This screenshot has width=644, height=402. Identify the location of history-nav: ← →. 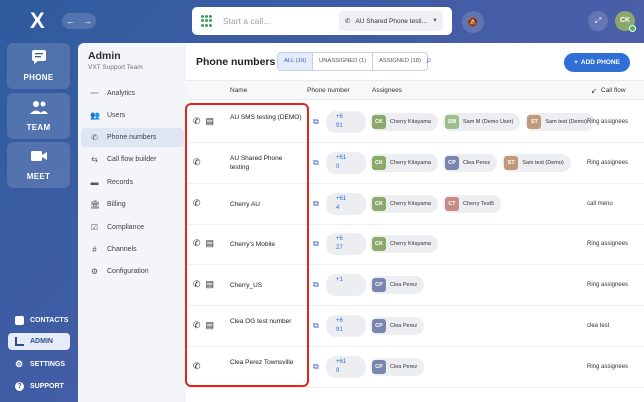
(79, 21).